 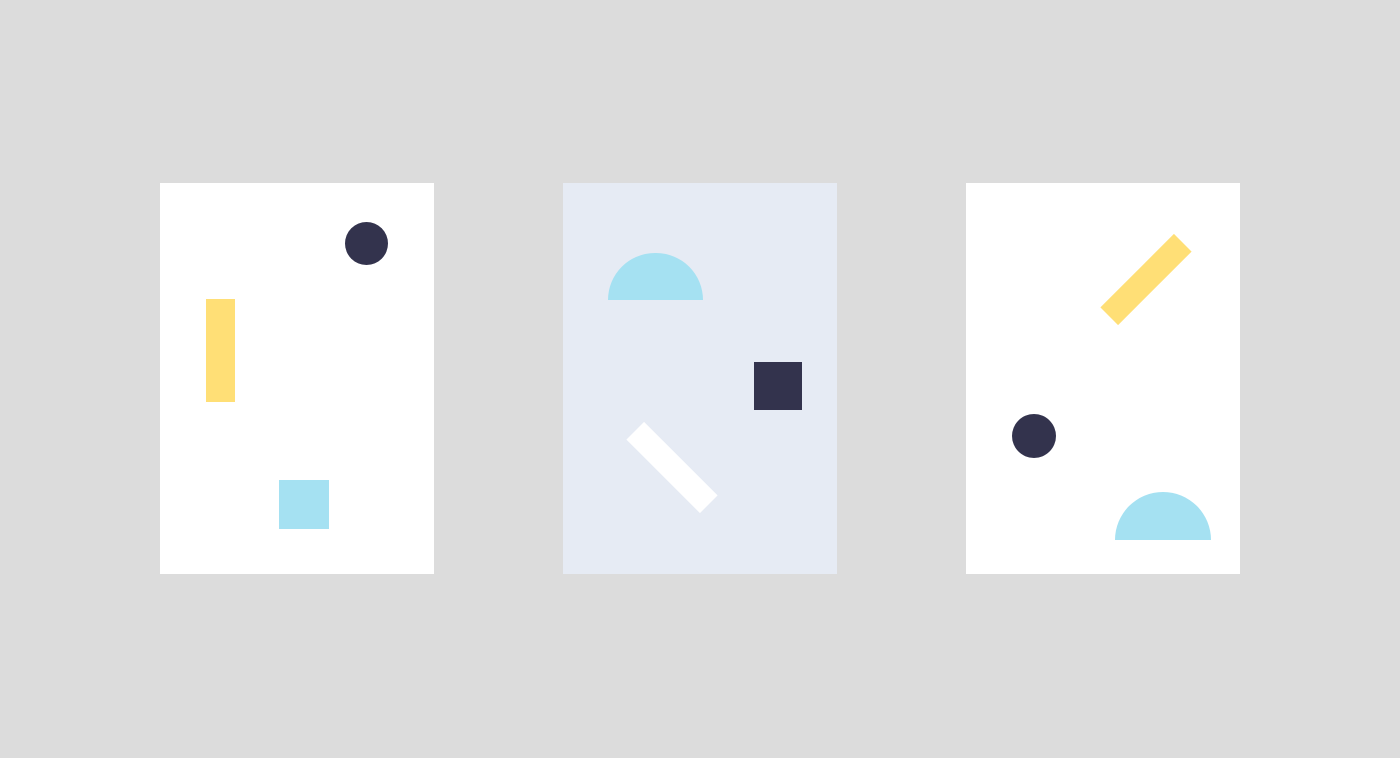 I want to click on sky-square-shape, so click(x=304, y=504).